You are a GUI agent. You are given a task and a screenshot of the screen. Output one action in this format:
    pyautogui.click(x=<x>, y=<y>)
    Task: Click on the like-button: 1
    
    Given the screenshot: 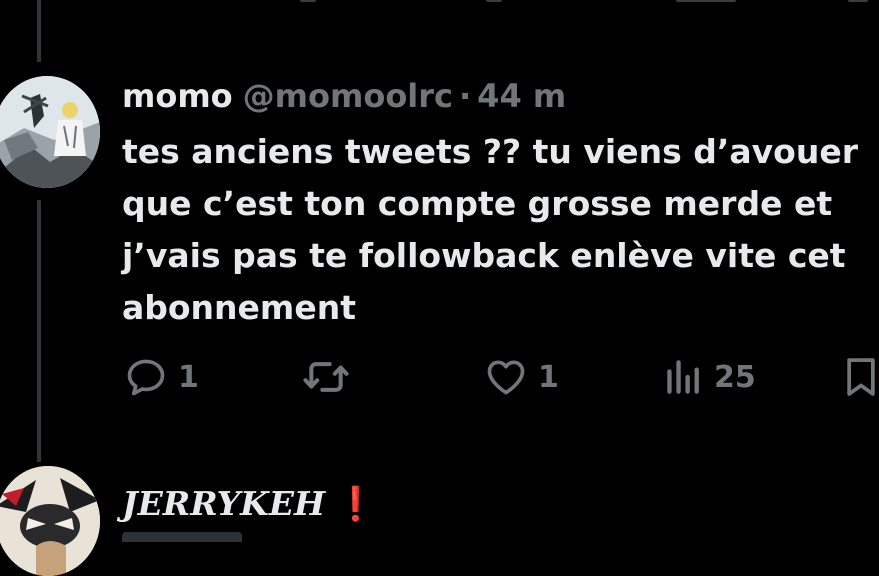 What is the action you would take?
    pyautogui.click(x=521, y=377)
    